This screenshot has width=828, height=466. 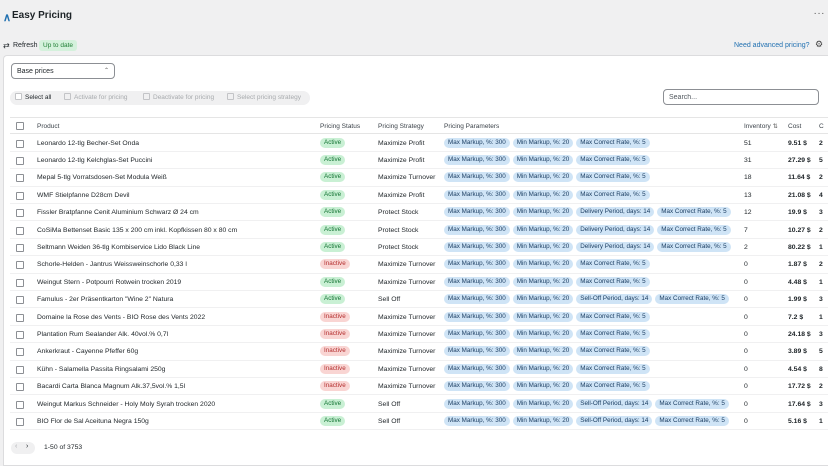 What do you see at coordinates (174, 177) in the screenshot?
I see `product-name: Mepal 5-tlg Vorratsdosen-Set Modula Weiß` at bounding box center [174, 177].